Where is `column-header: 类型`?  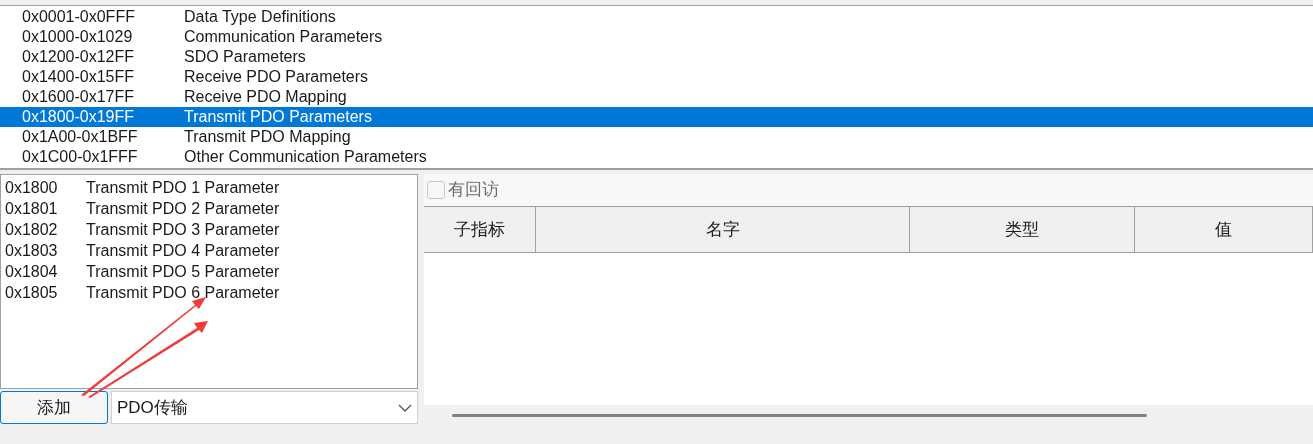 column-header: 类型 is located at coordinates (1022, 229).